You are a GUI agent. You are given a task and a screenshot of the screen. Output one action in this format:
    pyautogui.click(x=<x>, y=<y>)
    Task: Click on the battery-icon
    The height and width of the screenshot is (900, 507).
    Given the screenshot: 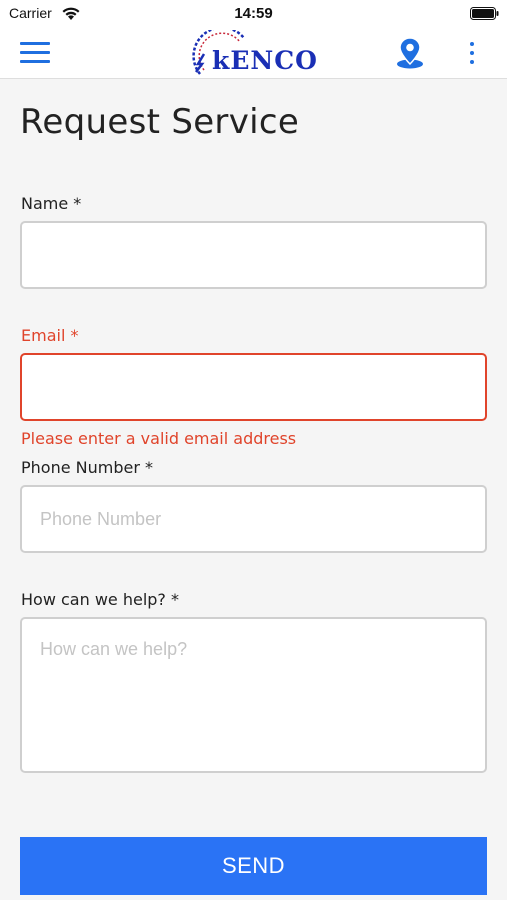 What is the action you would take?
    pyautogui.click(x=484, y=13)
    